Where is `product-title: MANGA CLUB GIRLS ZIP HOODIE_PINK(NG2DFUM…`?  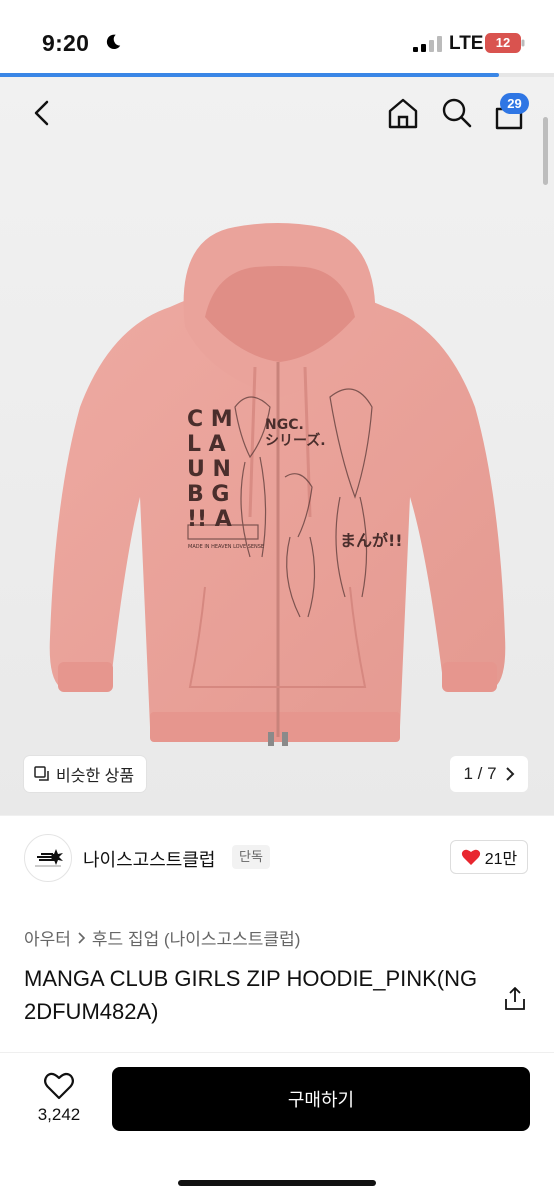 product-title: MANGA CLUB GIRLS ZIP HOODIE_PINK(NG2DFUM… is located at coordinates (251, 995).